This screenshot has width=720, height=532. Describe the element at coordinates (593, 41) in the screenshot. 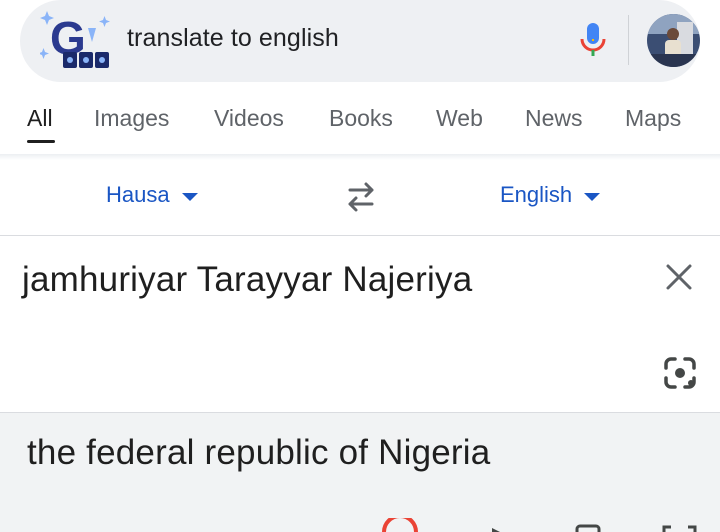

I see `microphone-icon` at that location.